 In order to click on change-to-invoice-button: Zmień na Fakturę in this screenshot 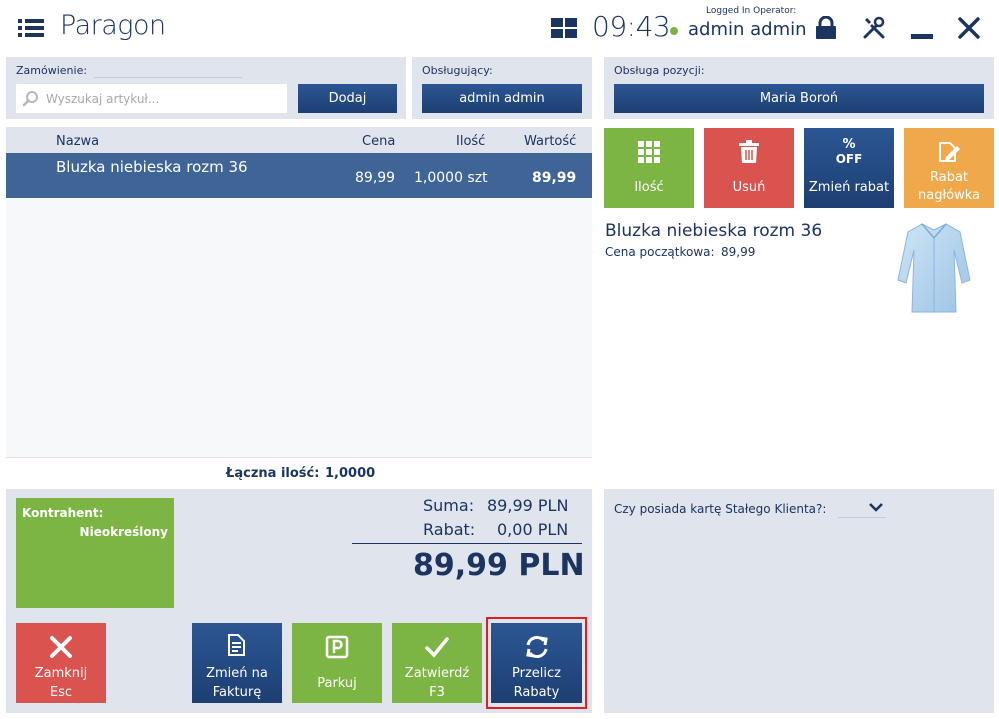, I will do `click(237, 663)`.